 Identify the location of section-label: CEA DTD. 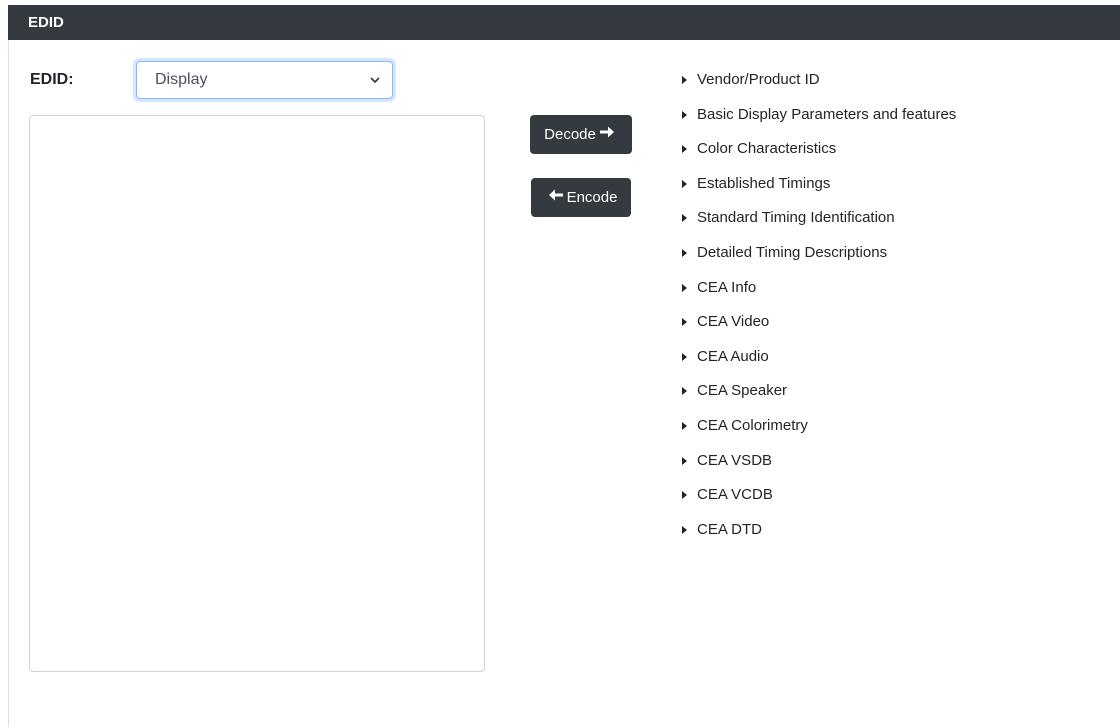
(730, 529).